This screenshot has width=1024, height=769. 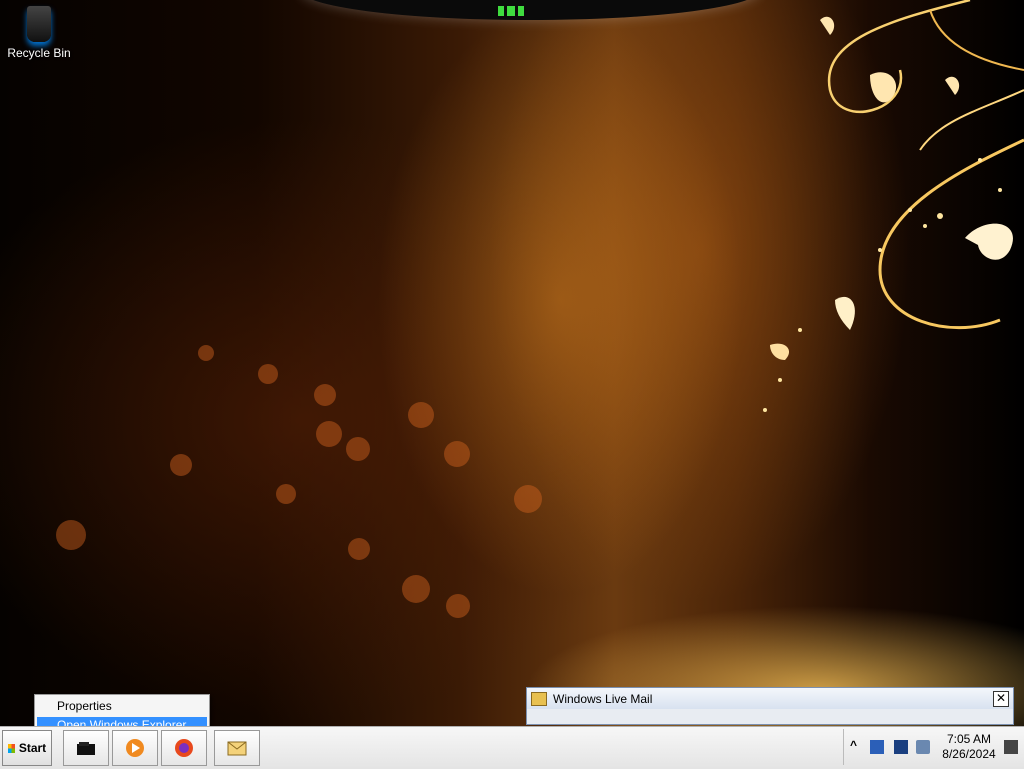 I want to click on taskbar-pin-windows-explorer, so click(x=86, y=748).